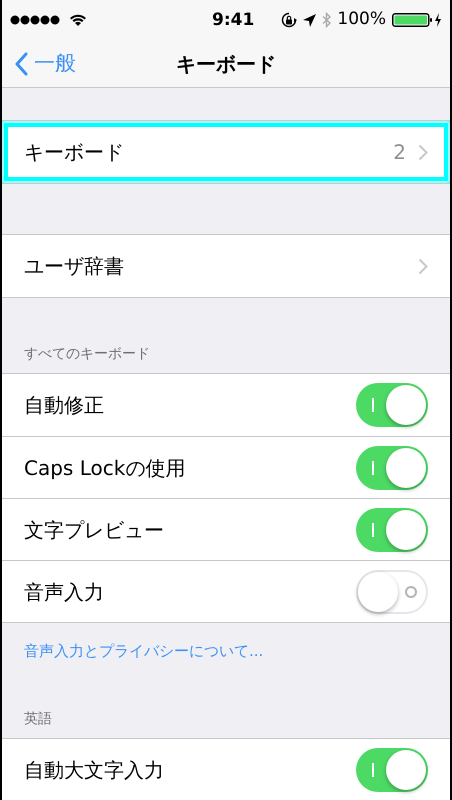 The width and height of the screenshot is (452, 800). I want to click on row-label: 音声入力, so click(64, 592).